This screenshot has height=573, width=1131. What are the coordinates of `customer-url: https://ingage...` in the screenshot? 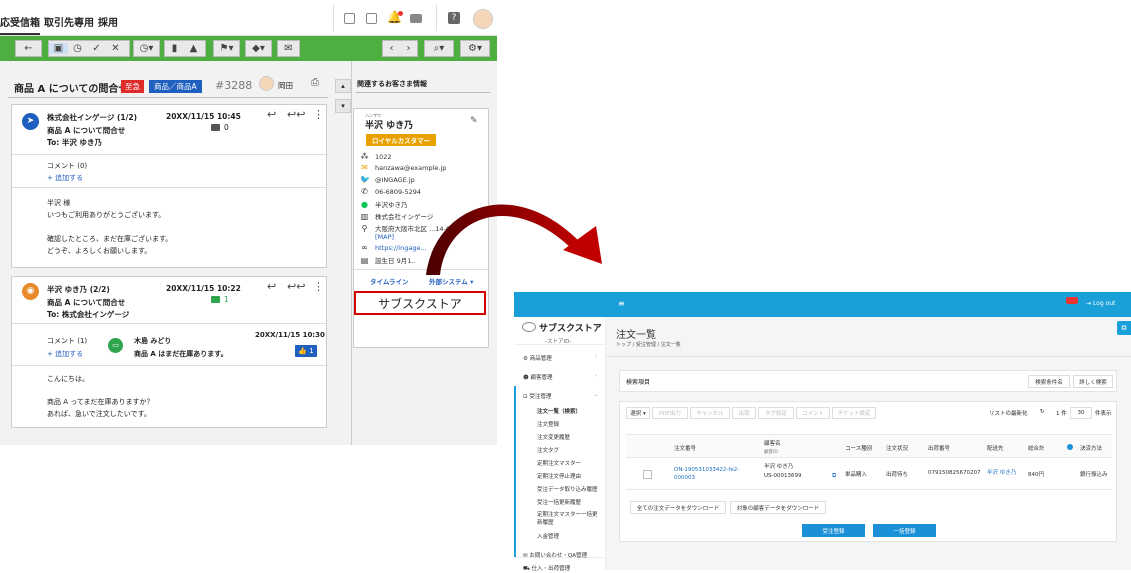 It's located at (401, 248).